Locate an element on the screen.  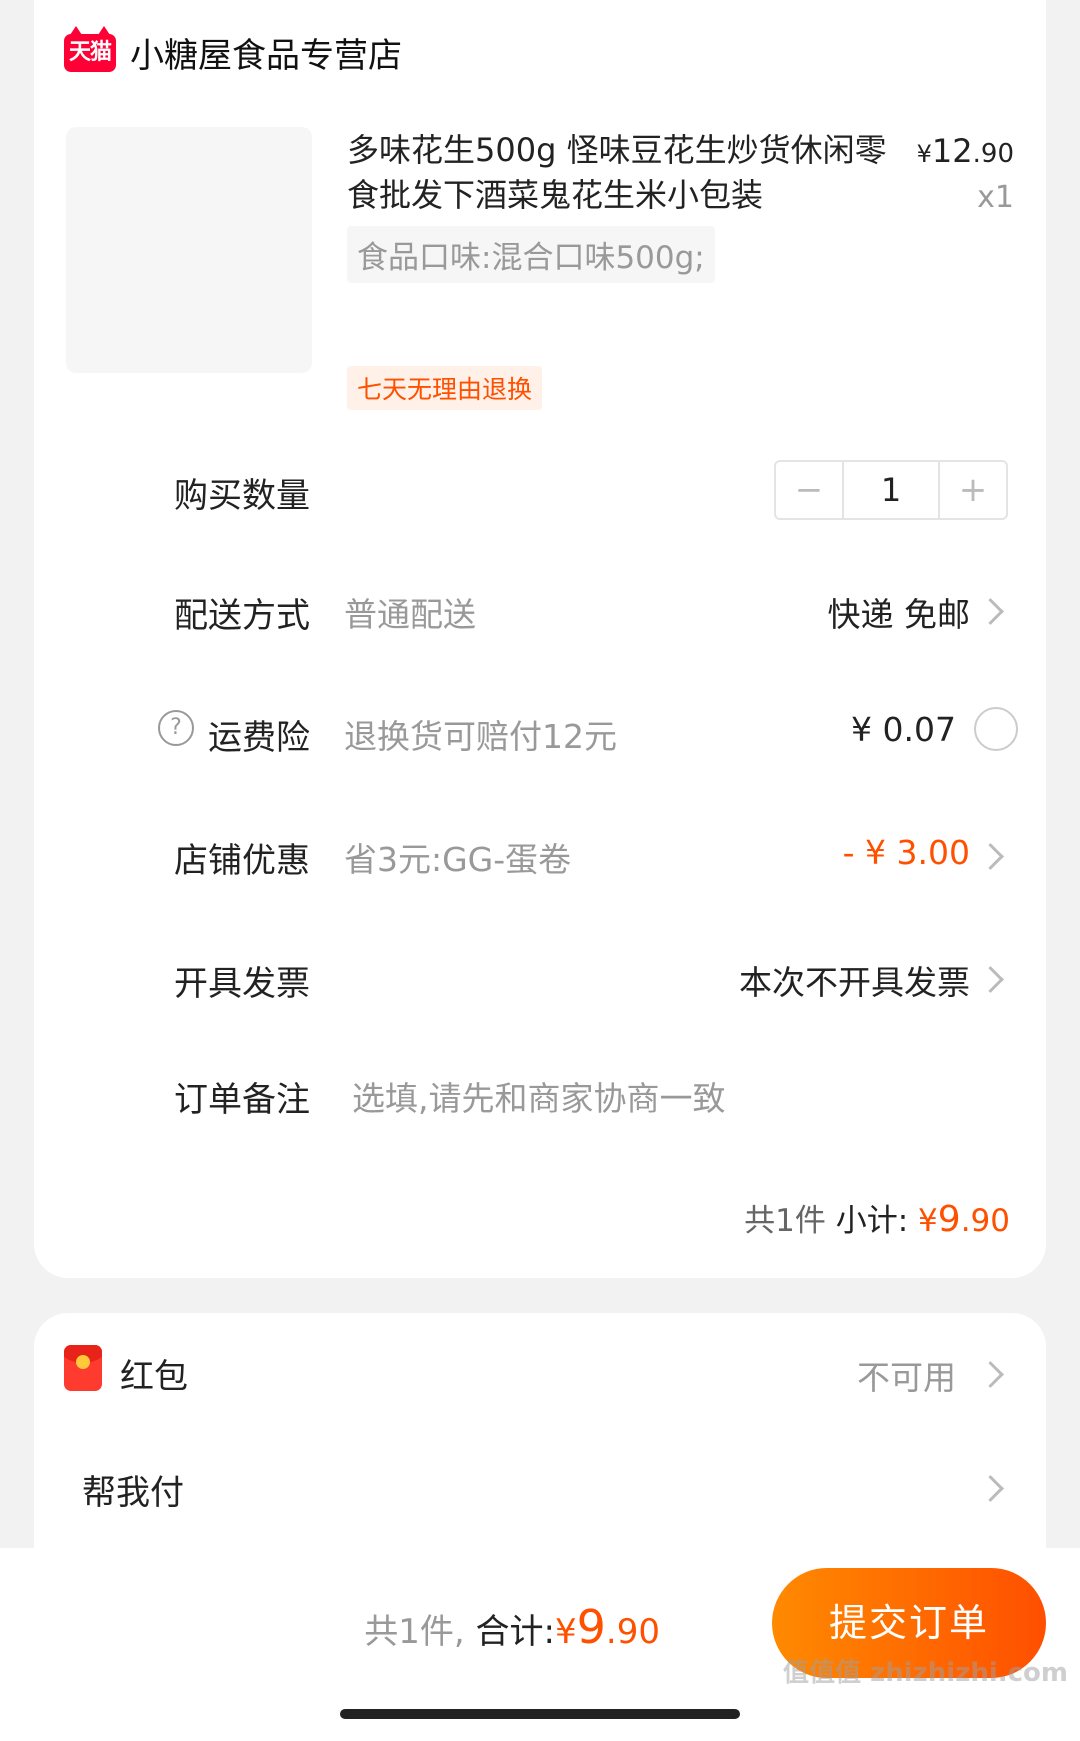
order-note-label: 订单备注 is located at coordinates (242, 1100).